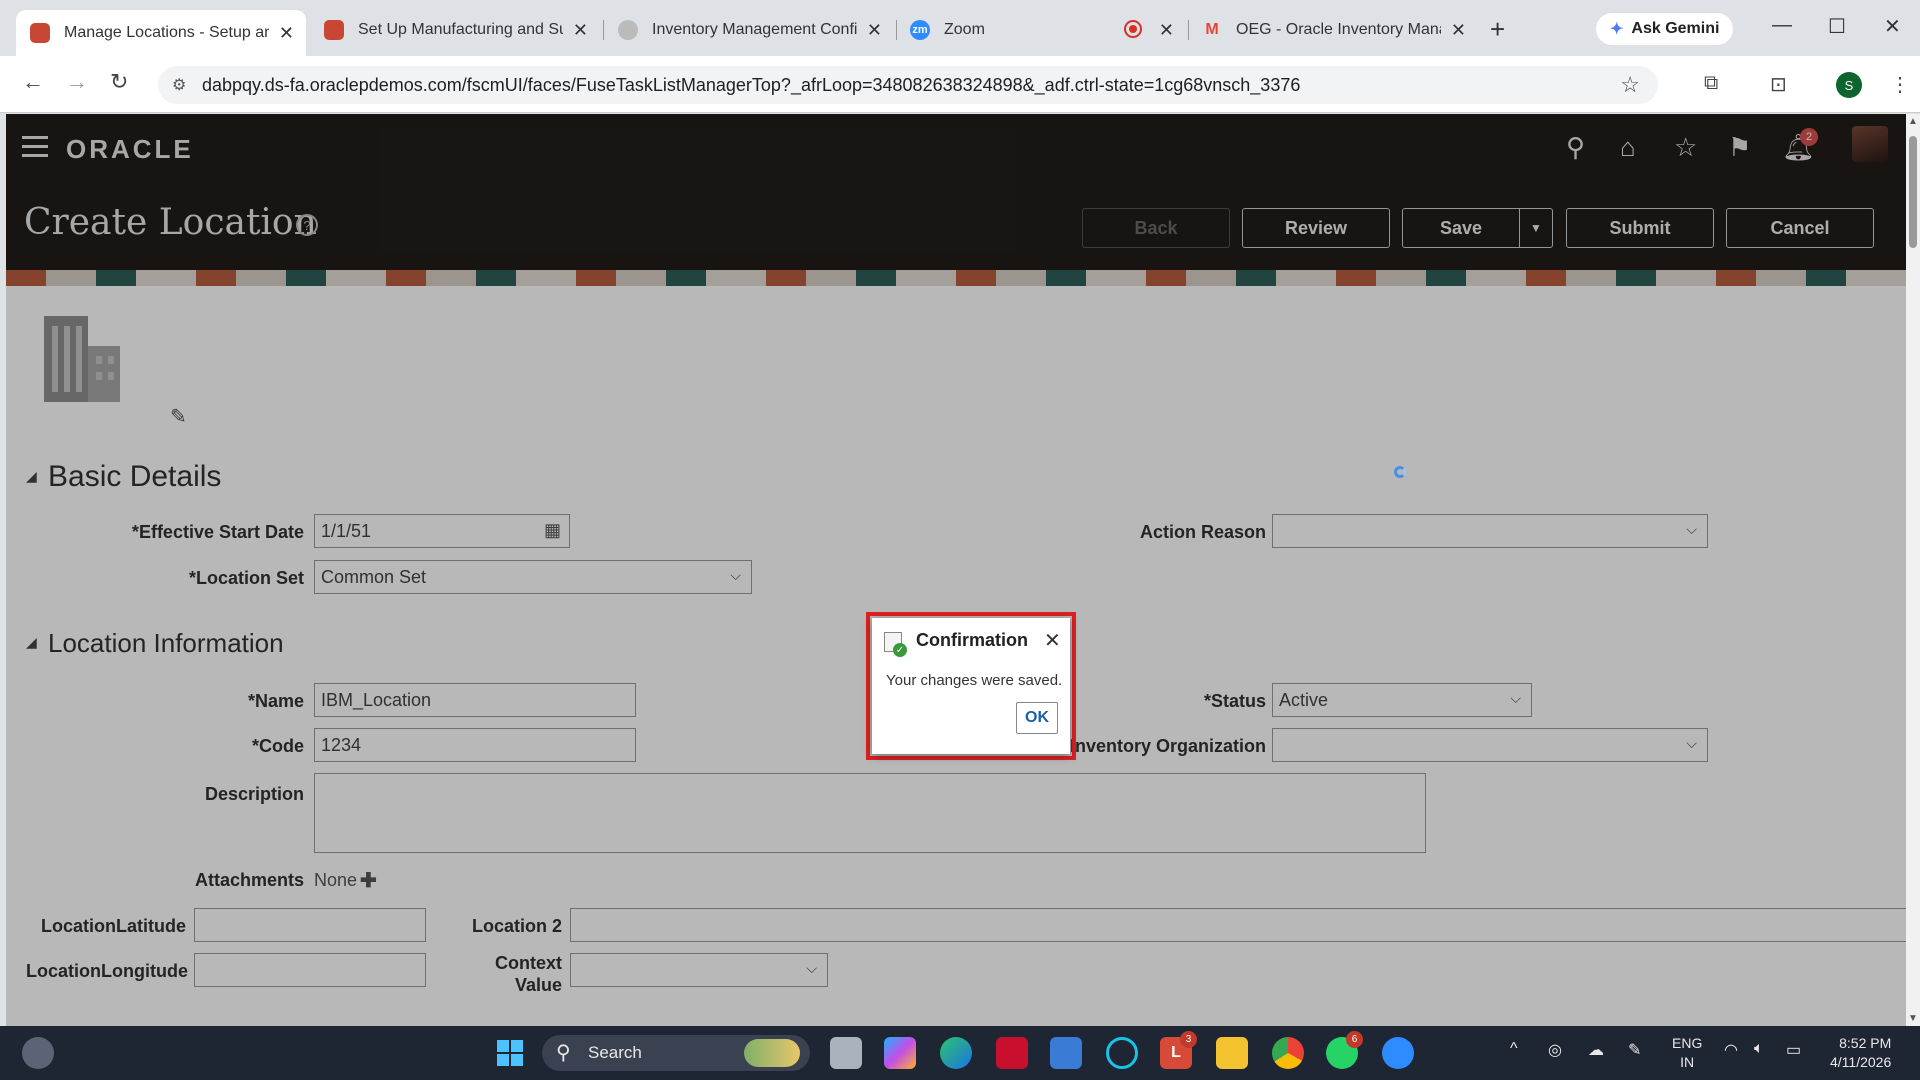 The width and height of the screenshot is (1920, 1080). I want to click on close-icon: ✕, so click(1052, 640).